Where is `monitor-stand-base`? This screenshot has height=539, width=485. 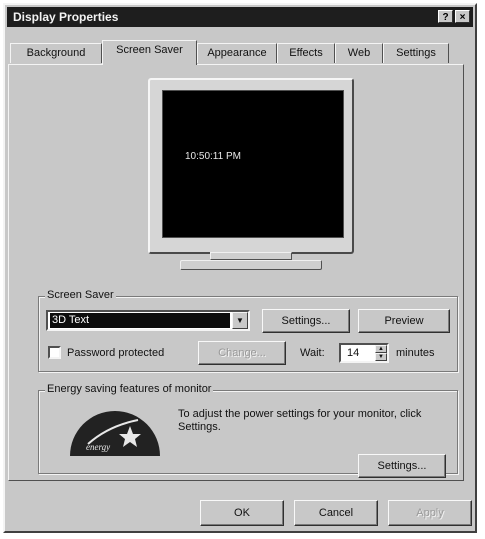
monitor-stand-base is located at coordinates (251, 265).